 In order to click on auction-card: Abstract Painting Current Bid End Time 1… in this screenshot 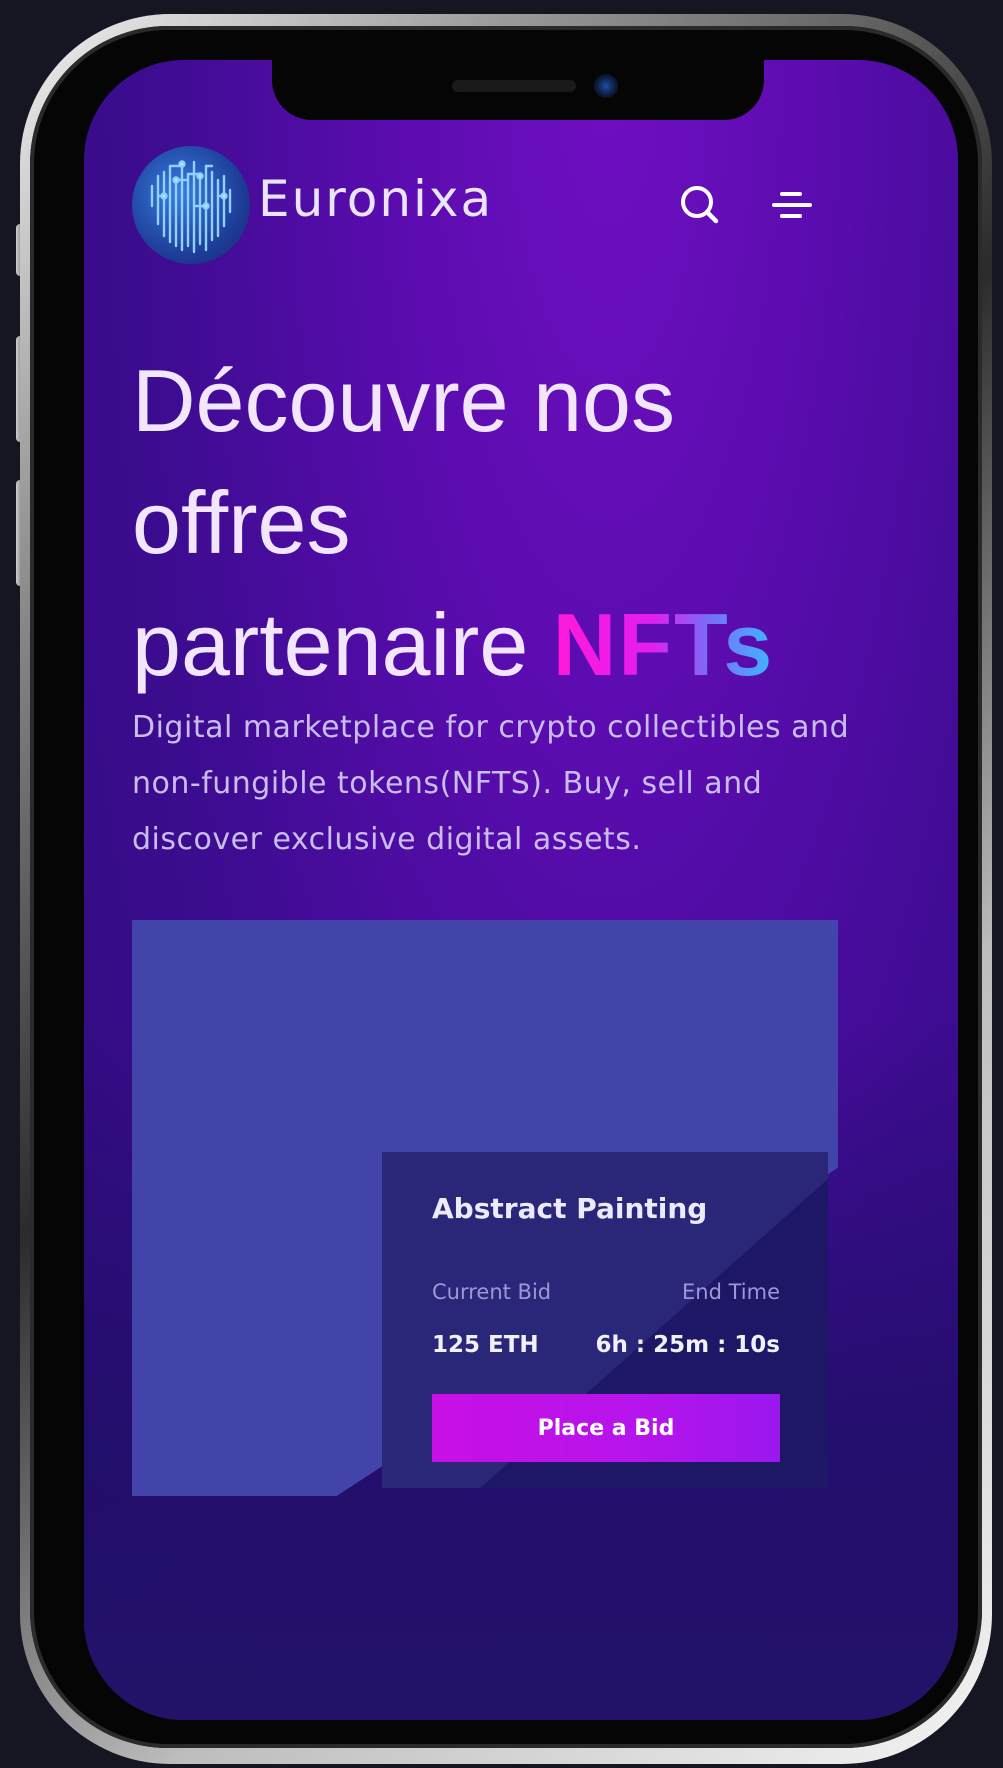, I will do `click(605, 1320)`.